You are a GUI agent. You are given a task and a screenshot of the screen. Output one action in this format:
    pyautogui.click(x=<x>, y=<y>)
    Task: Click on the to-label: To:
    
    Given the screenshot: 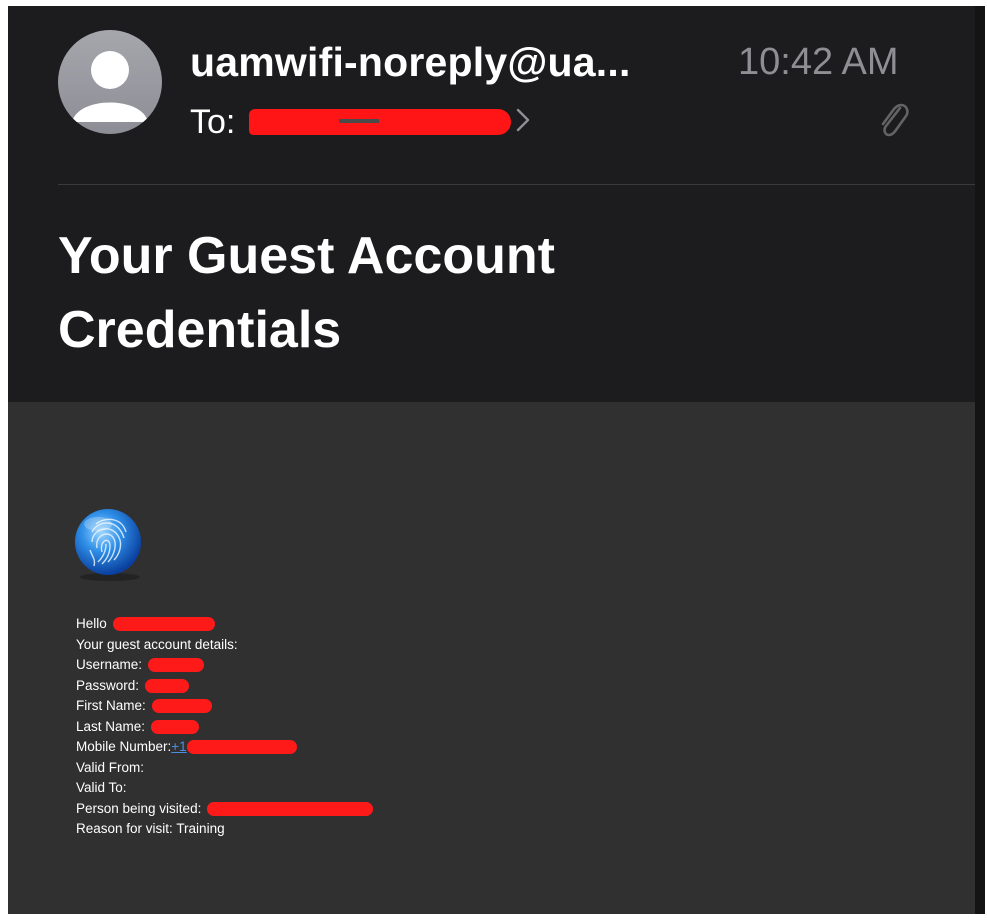 What is the action you would take?
    pyautogui.click(x=213, y=121)
    